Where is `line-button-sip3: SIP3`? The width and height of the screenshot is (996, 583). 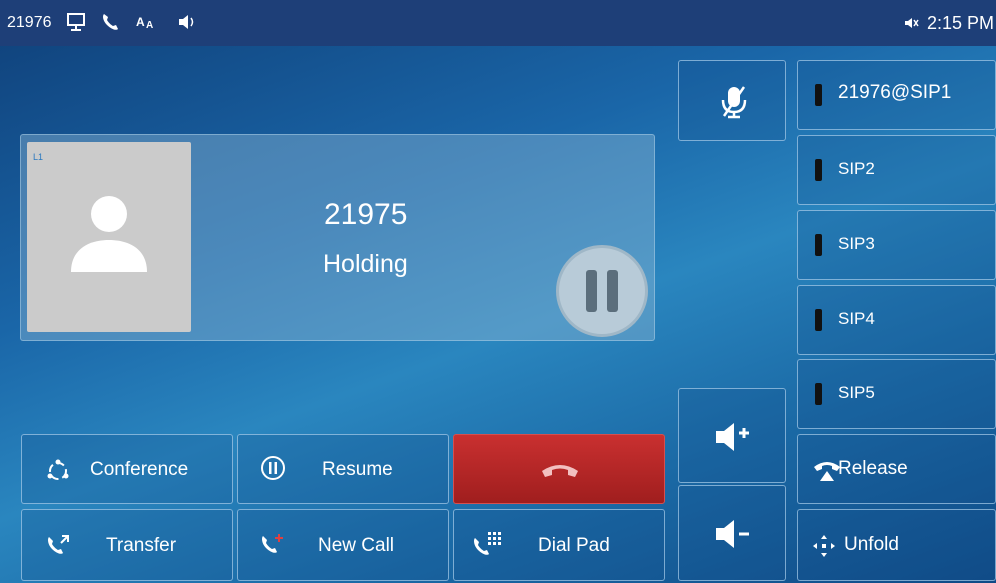
line-button-sip3: SIP3 is located at coordinates (896, 245).